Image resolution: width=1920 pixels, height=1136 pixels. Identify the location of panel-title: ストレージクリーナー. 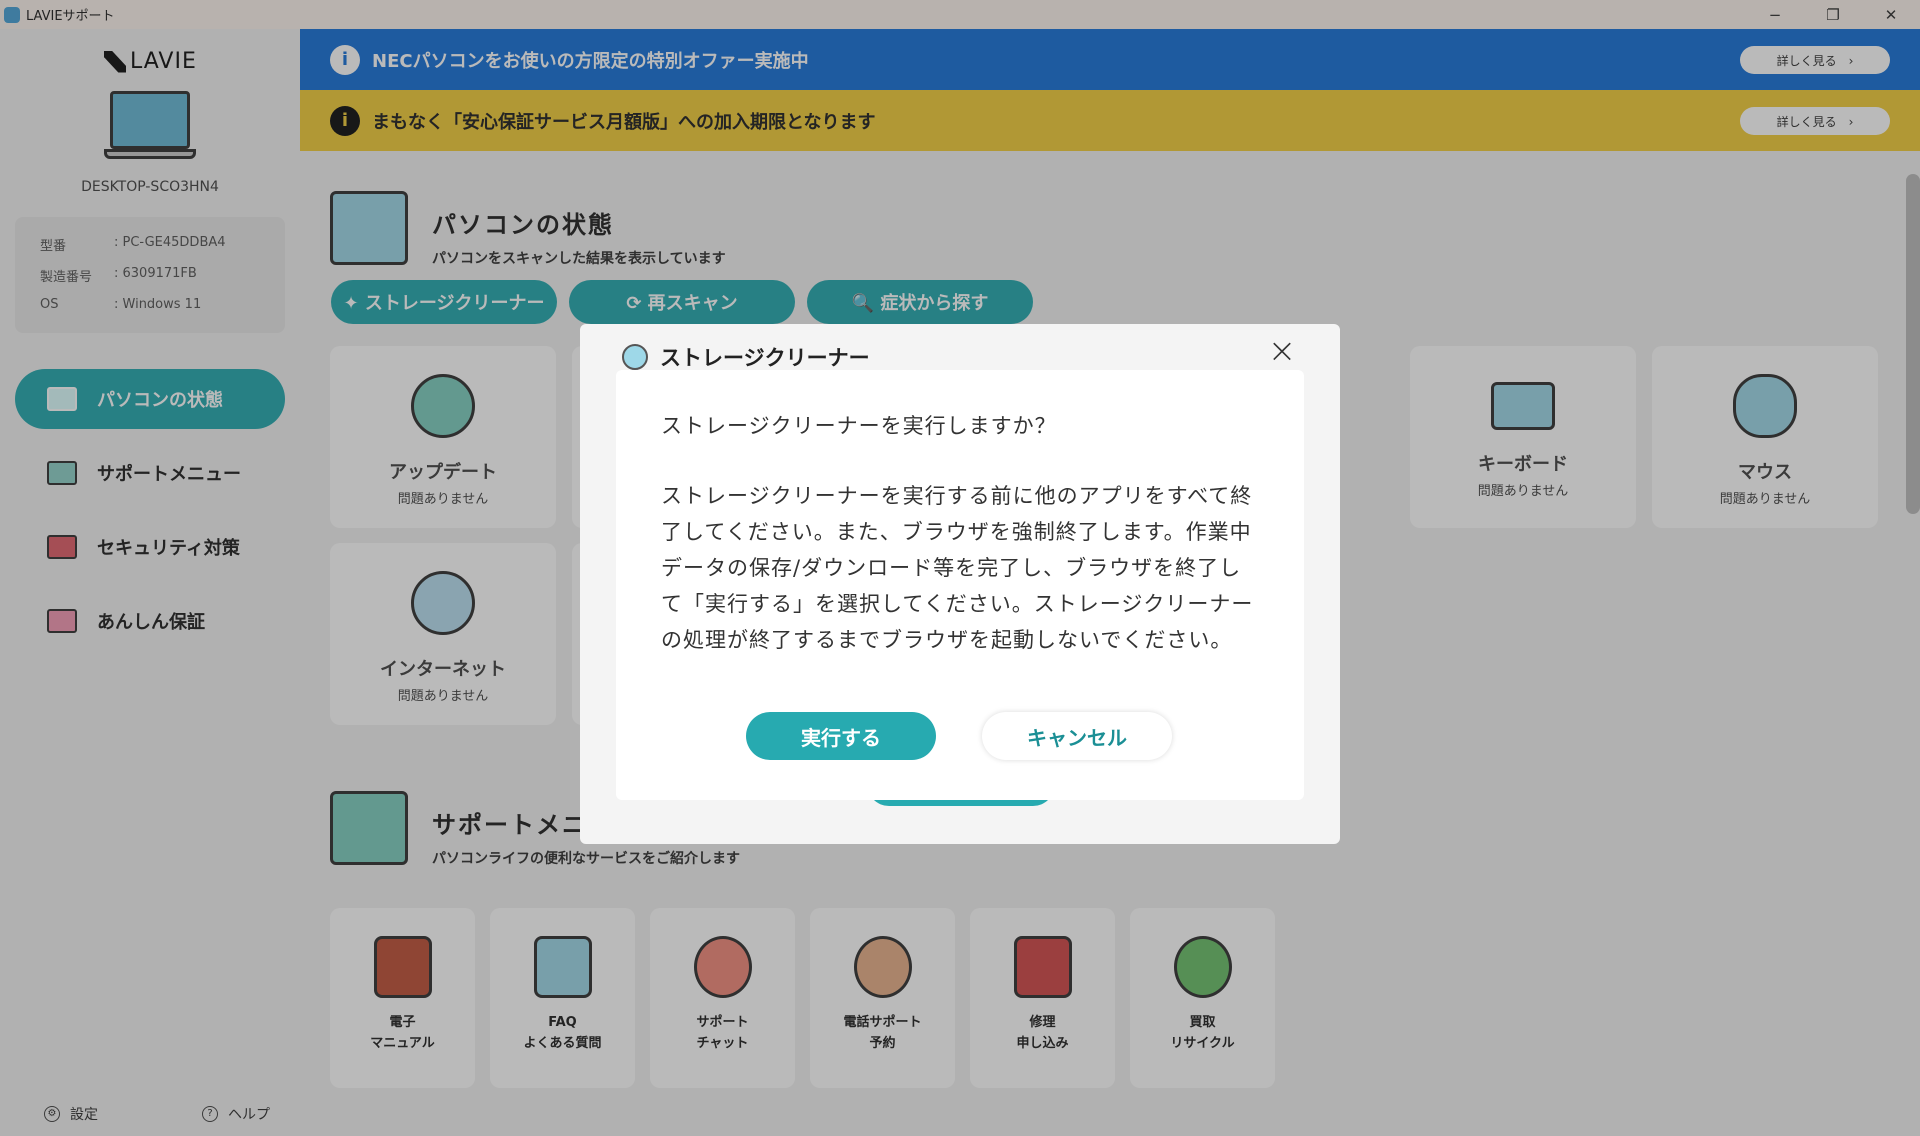
(746, 357).